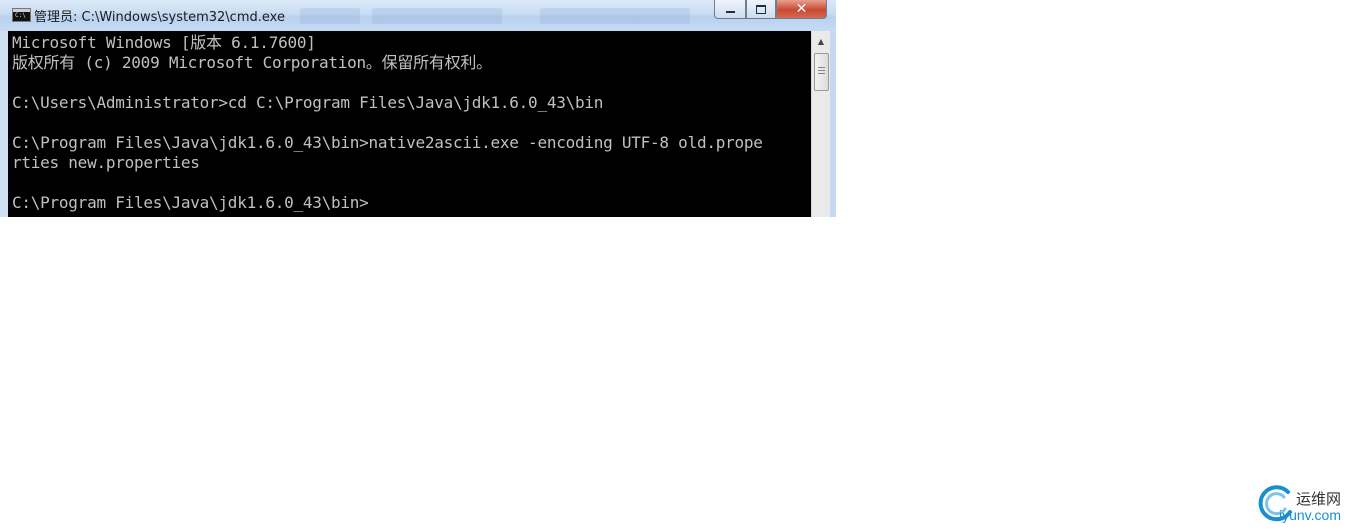 This screenshot has width=1360, height=532. What do you see at coordinates (21, 15) in the screenshot?
I see `cmd-app-icon` at bounding box center [21, 15].